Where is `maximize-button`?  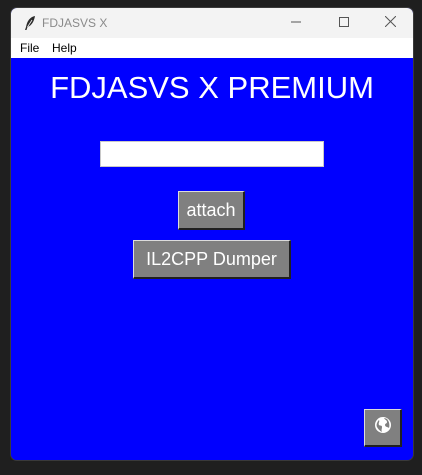 maximize-button is located at coordinates (344, 23).